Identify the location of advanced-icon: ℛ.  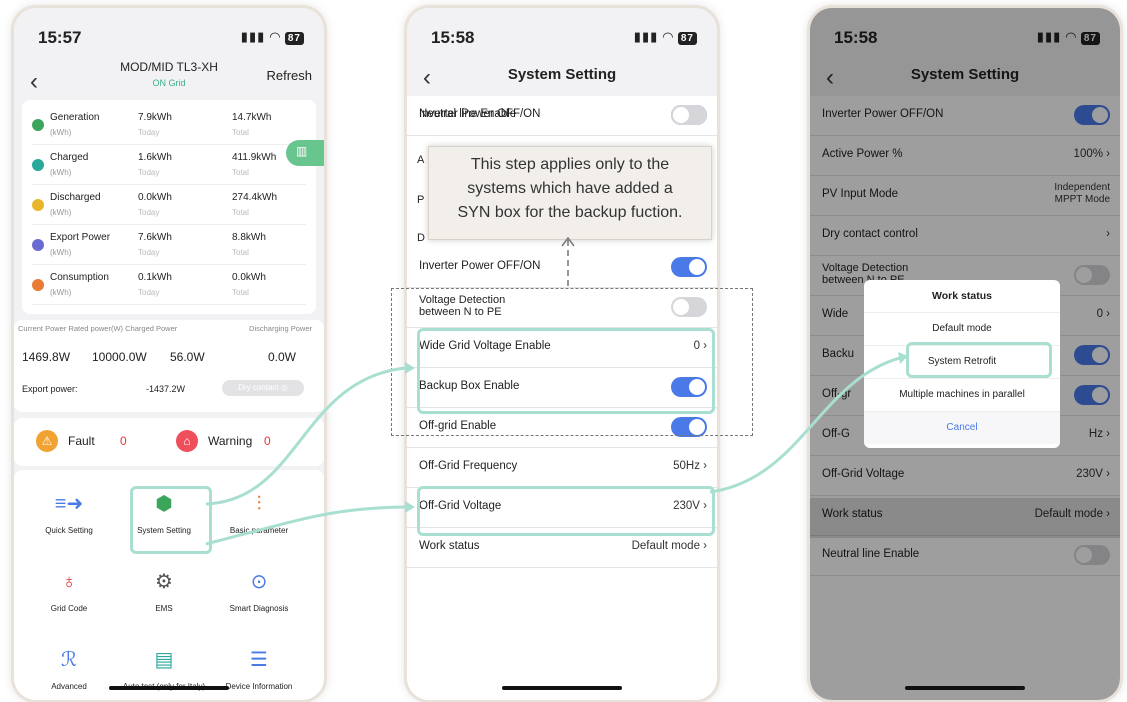
(69, 660).